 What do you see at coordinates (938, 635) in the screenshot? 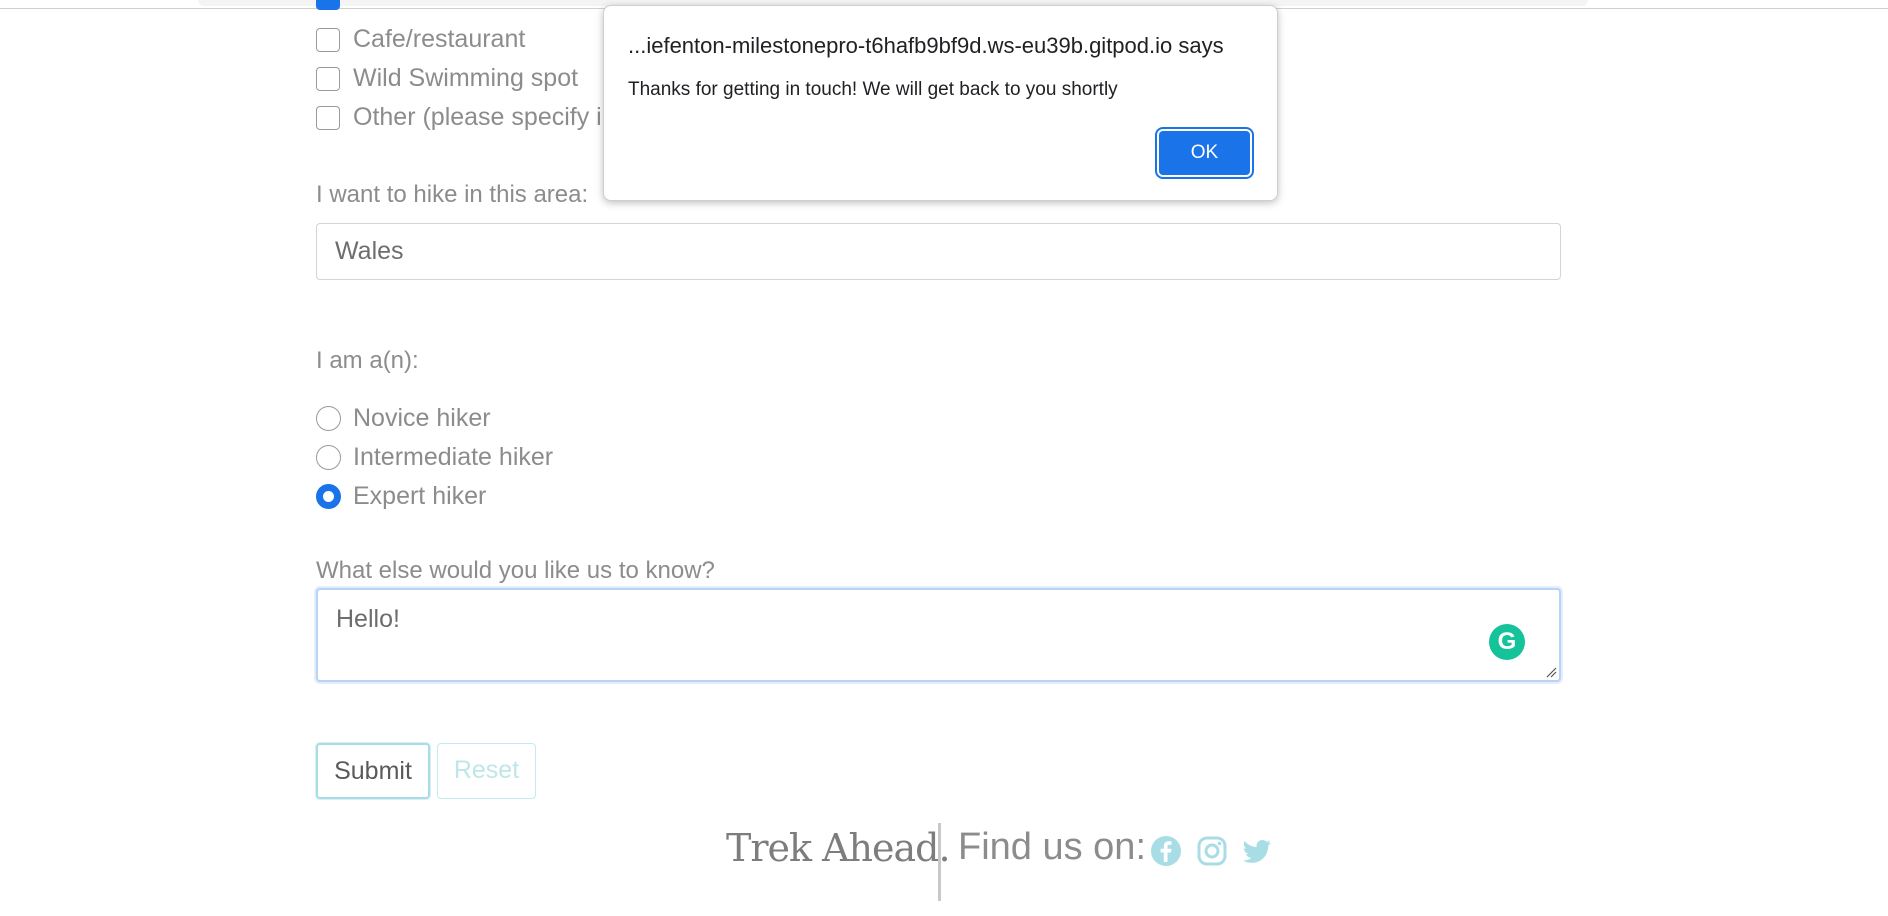
I see `message-textarea: Hello! G` at bounding box center [938, 635].